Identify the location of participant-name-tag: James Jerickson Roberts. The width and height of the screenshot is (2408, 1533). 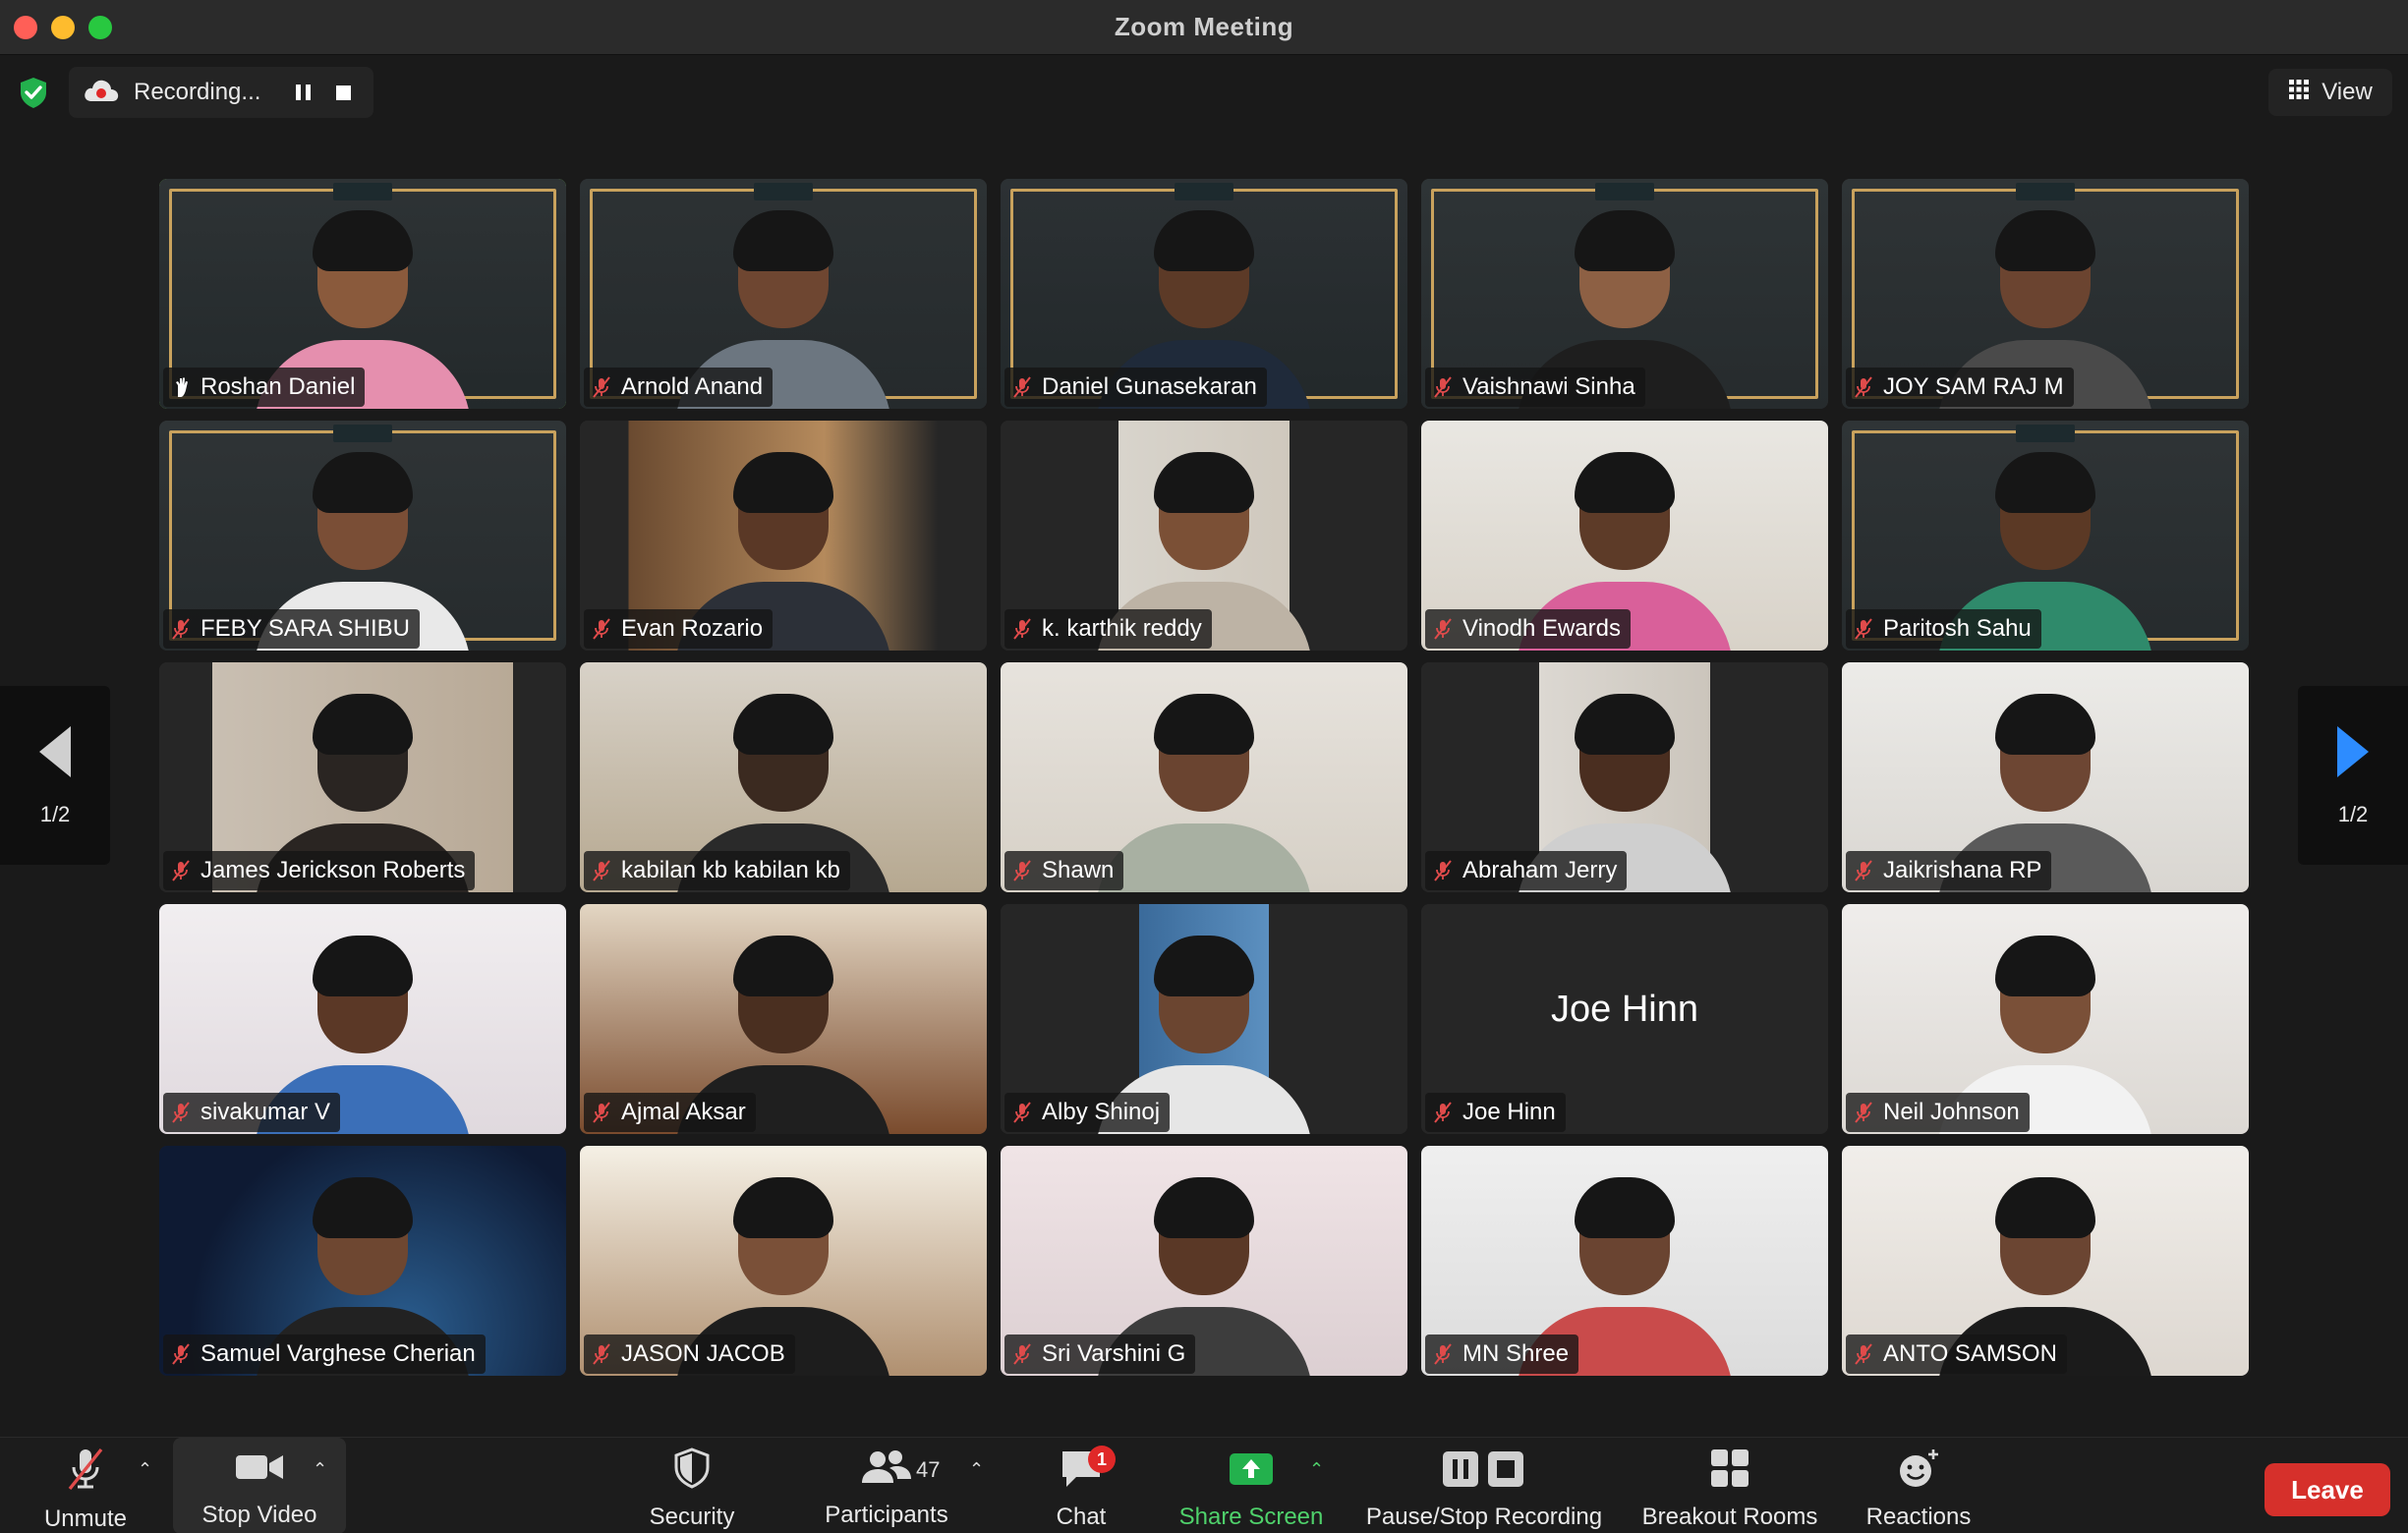
(319, 870).